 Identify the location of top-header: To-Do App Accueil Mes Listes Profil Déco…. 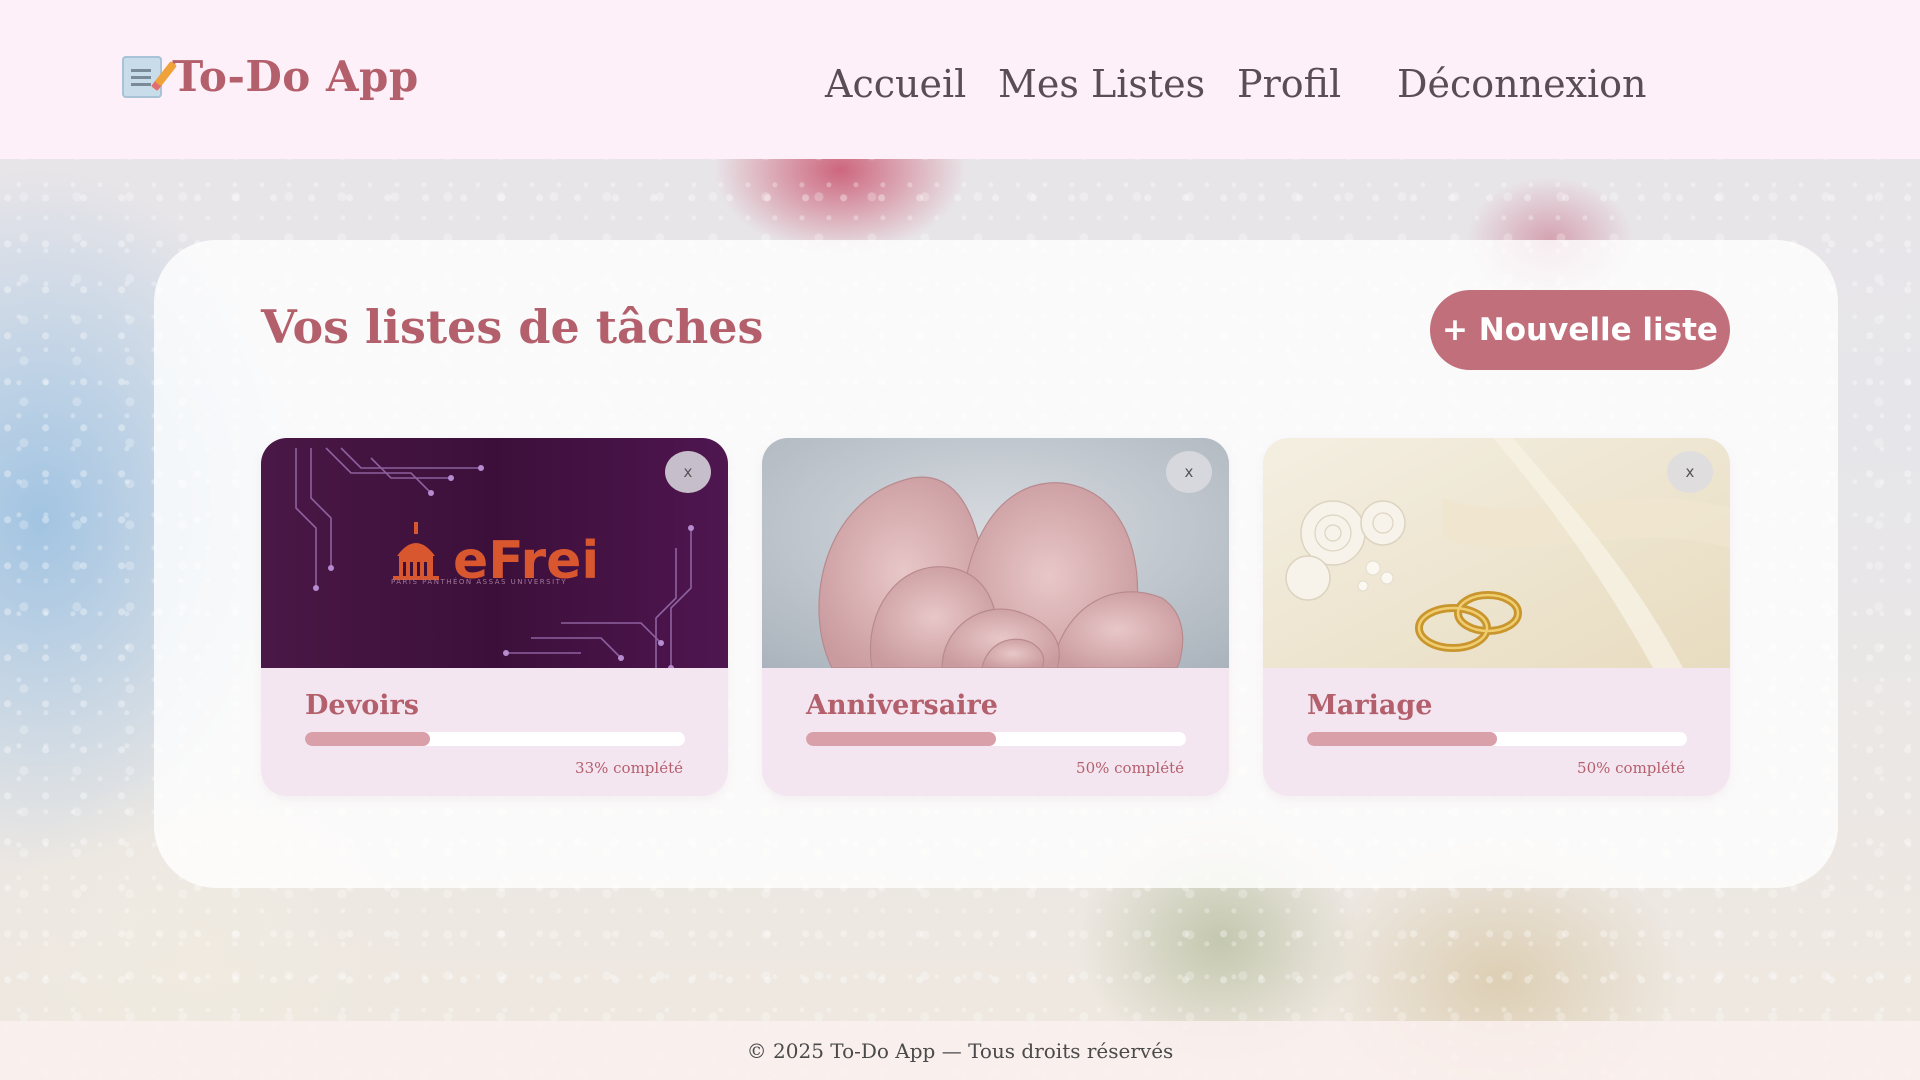
(960, 79).